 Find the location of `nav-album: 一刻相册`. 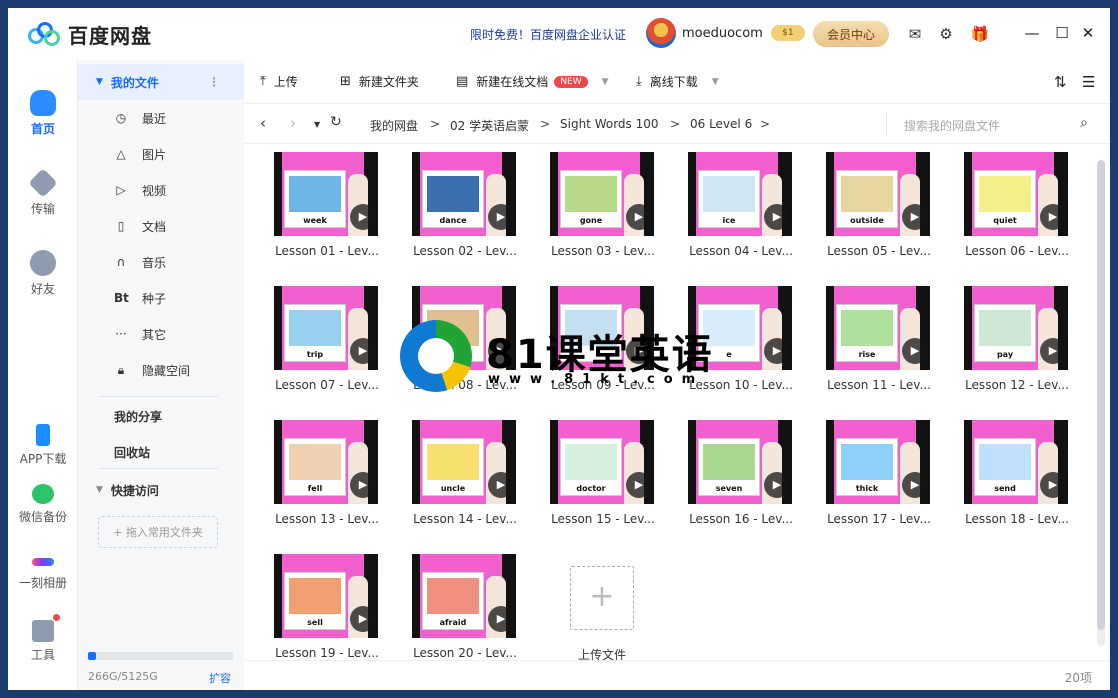

nav-album: 一刻相册 is located at coordinates (43, 569).